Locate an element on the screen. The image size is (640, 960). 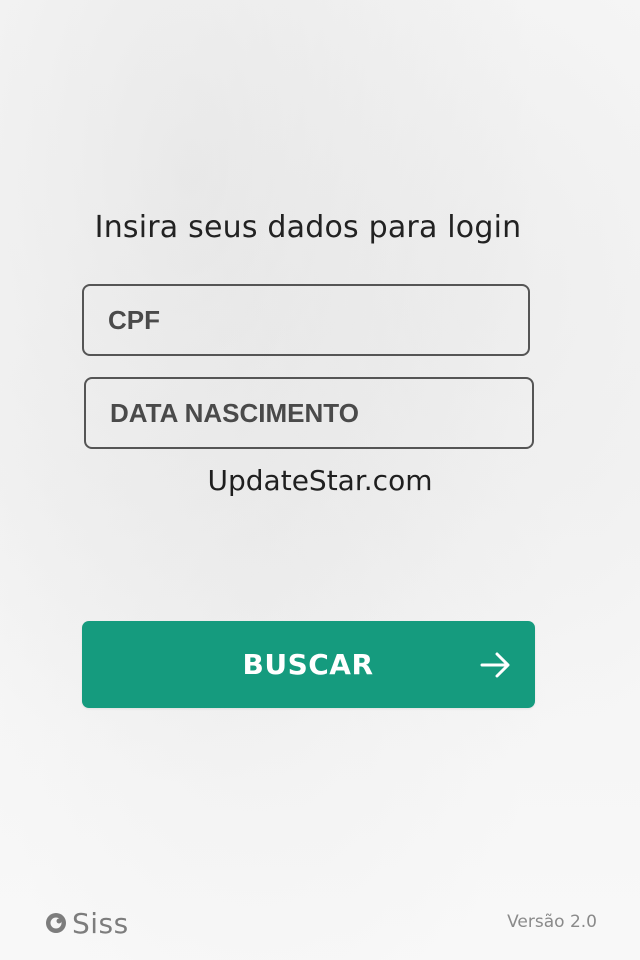
logo-icon is located at coordinates (56, 923).